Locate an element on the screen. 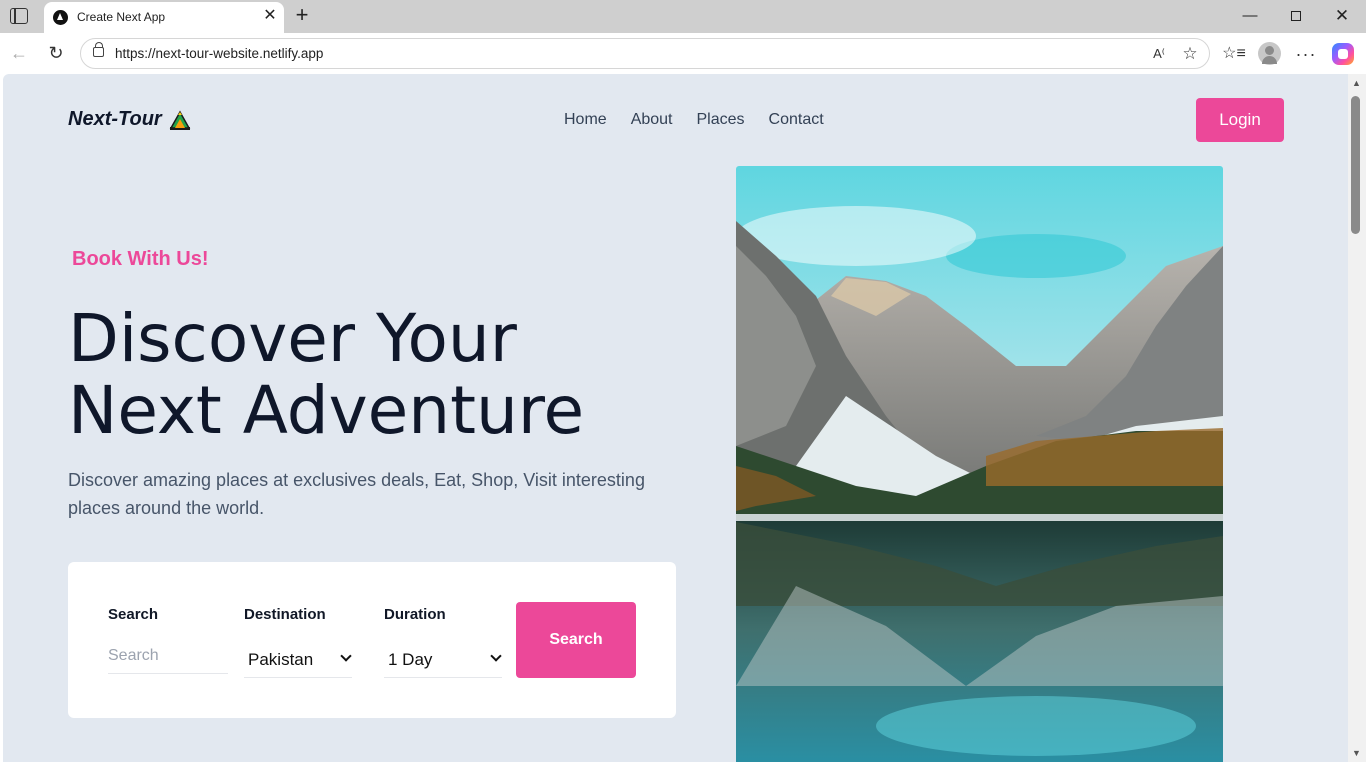 This screenshot has height=768, width=1366. scroll-up-icon: ▲ is located at coordinates (1356, 83).